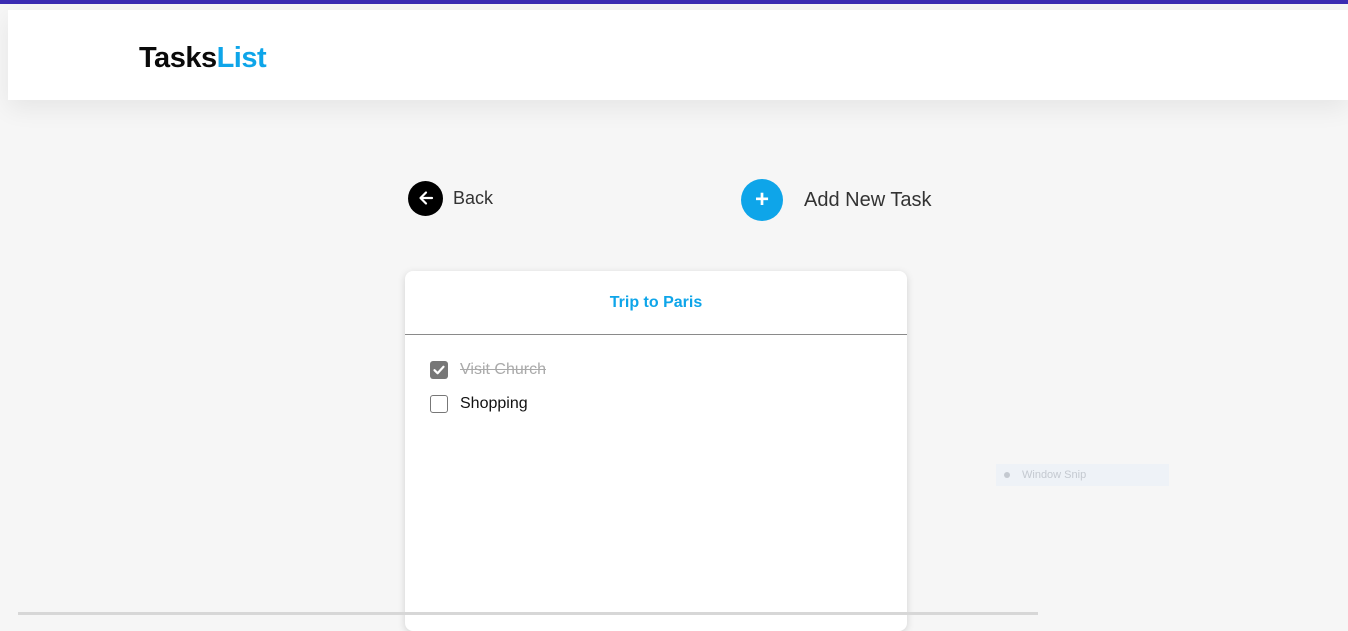 This screenshot has width=1348, height=631. Describe the element at coordinates (656, 303) in the screenshot. I see `list-title: Trip to Paris` at that location.